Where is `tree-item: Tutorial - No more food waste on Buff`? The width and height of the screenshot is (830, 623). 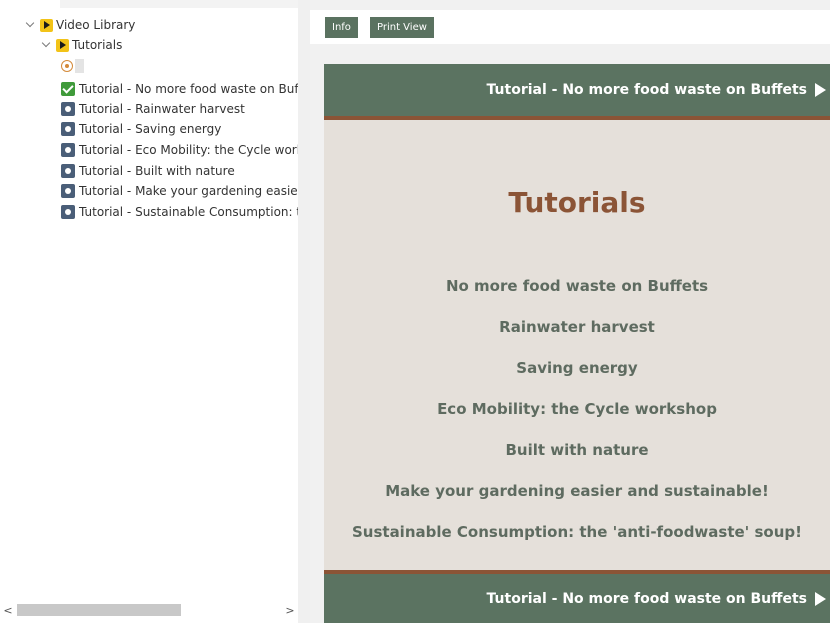 tree-item: Tutorial - No more food waste on Buff is located at coordinates (179, 89).